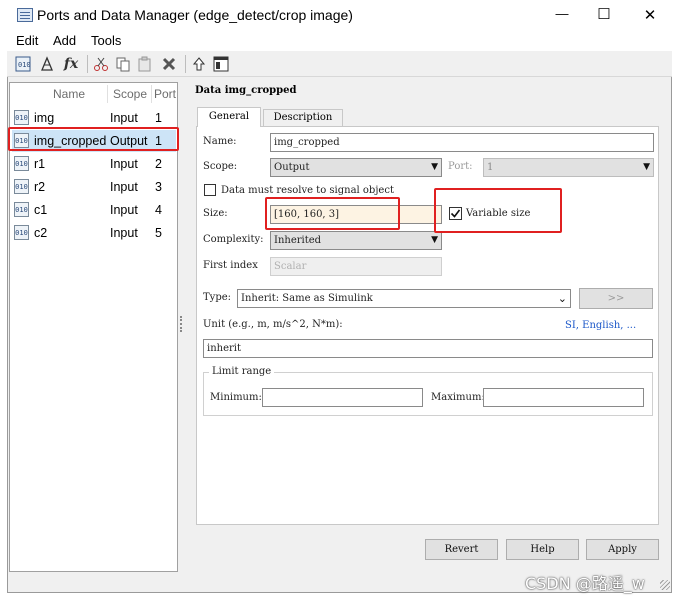 The width and height of the screenshot is (680, 600). What do you see at coordinates (40, 187) in the screenshot?
I see `list-item-name: r2` at bounding box center [40, 187].